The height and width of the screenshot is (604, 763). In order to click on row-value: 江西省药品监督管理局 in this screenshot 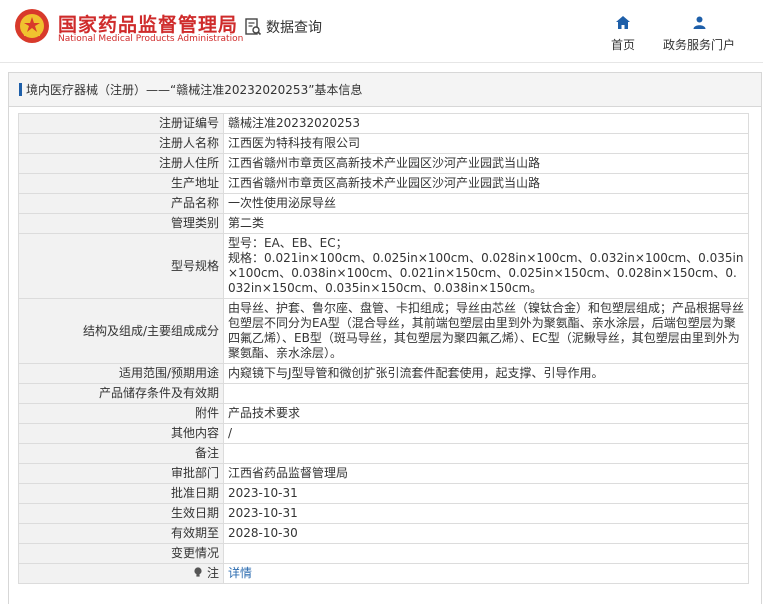, I will do `click(486, 473)`.